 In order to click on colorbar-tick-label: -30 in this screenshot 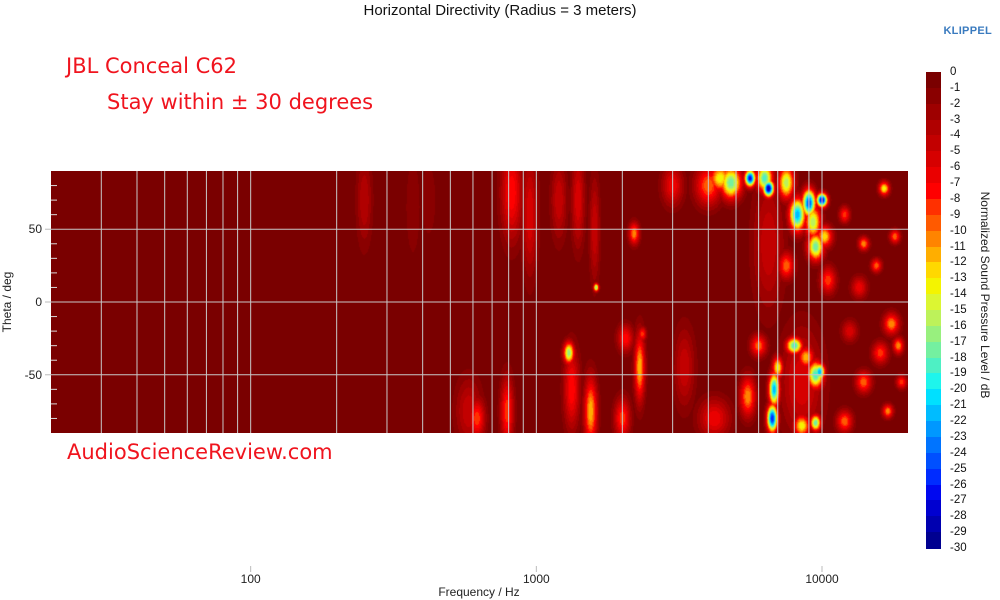, I will do `click(958, 548)`.